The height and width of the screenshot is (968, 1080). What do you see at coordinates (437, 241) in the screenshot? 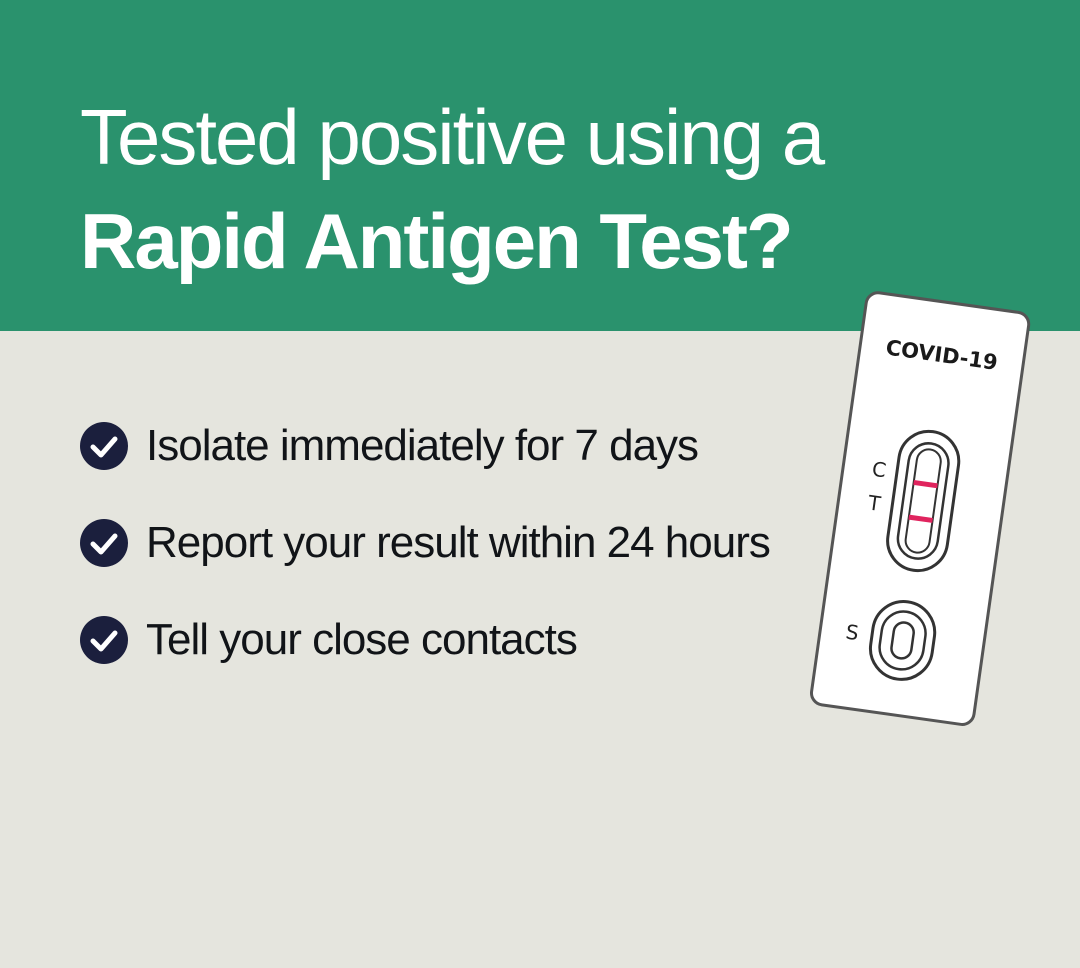
I see `page-title-line-2: Rapid Antigen Test?` at bounding box center [437, 241].